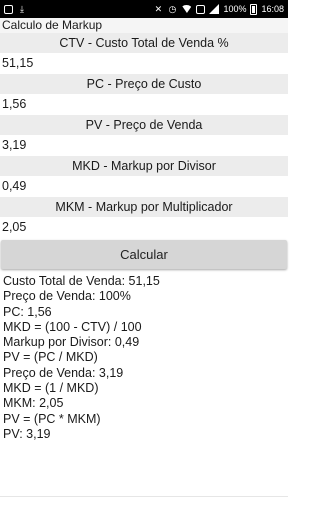 Image resolution: width=320 pixels, height=512 pixels. Describe the element at coordinates (144, 125) in the screenshot. I see `pv-label: PV - Preço de Venda` at that location.